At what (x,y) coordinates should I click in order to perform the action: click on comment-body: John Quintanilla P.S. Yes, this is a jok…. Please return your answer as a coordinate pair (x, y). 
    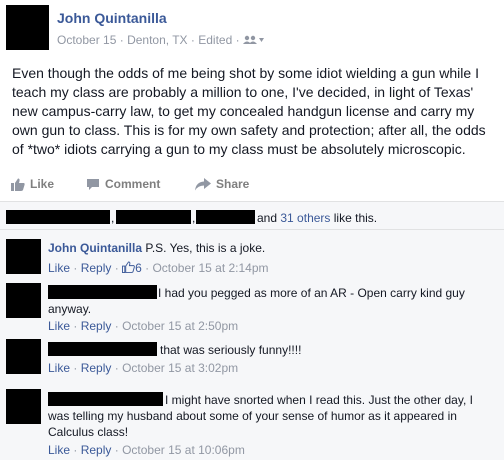
    Looking at the image, I should click on (157, 248).